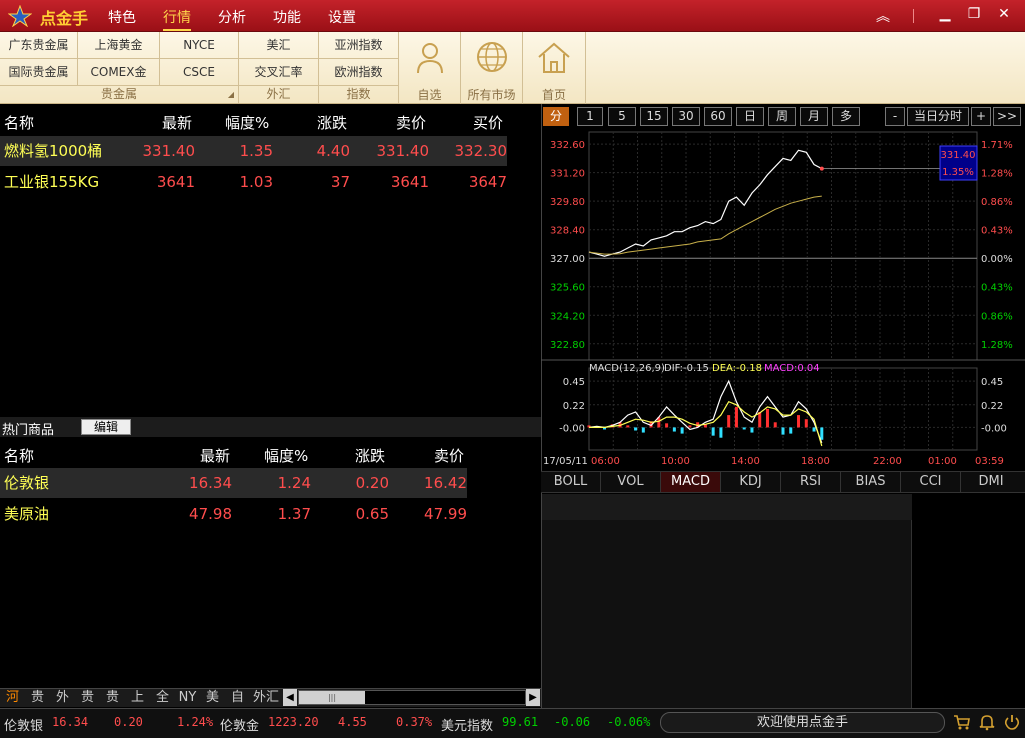  Describe the element at coordinates (359, 45) in the screenshot. I see `tb-asia-index: 亚洲指数` at that location.